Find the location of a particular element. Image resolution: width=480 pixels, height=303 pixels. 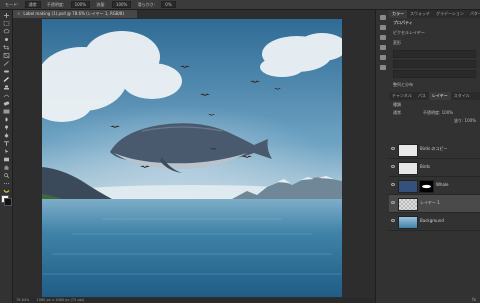

layer-row: Birds is located at coordinates (434, 168).